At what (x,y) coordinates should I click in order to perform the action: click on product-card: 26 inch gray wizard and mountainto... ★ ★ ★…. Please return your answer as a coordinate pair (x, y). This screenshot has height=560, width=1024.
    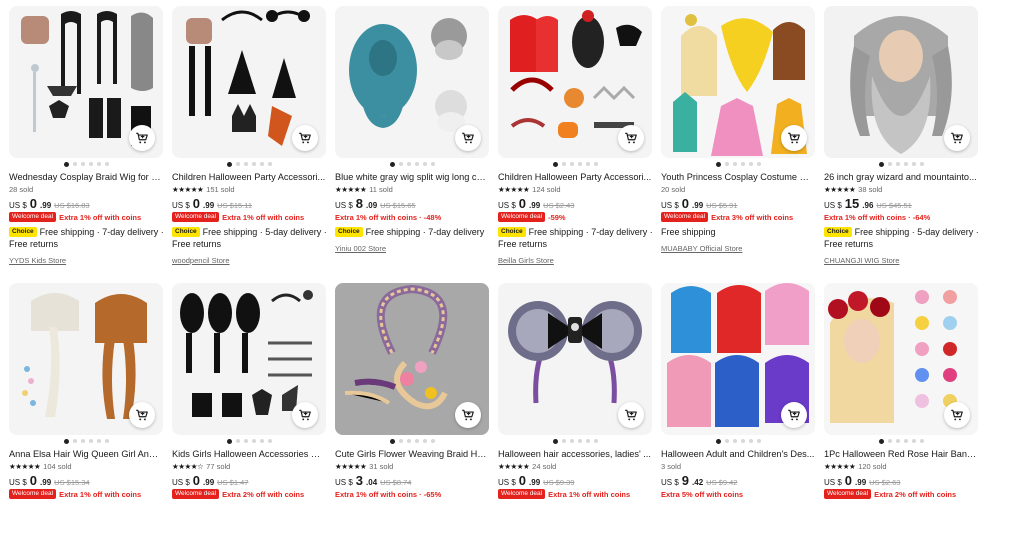
    Looking at the image, I should click on (901, 144).